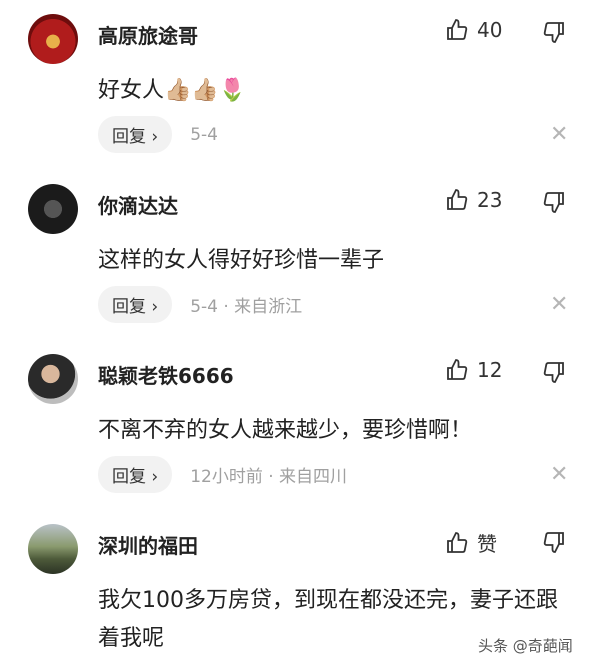 This screenshot has height=670, width=600. Describe the element at coordinates (490, 370) in the screenshot. I see `like-count: 12` at that location.